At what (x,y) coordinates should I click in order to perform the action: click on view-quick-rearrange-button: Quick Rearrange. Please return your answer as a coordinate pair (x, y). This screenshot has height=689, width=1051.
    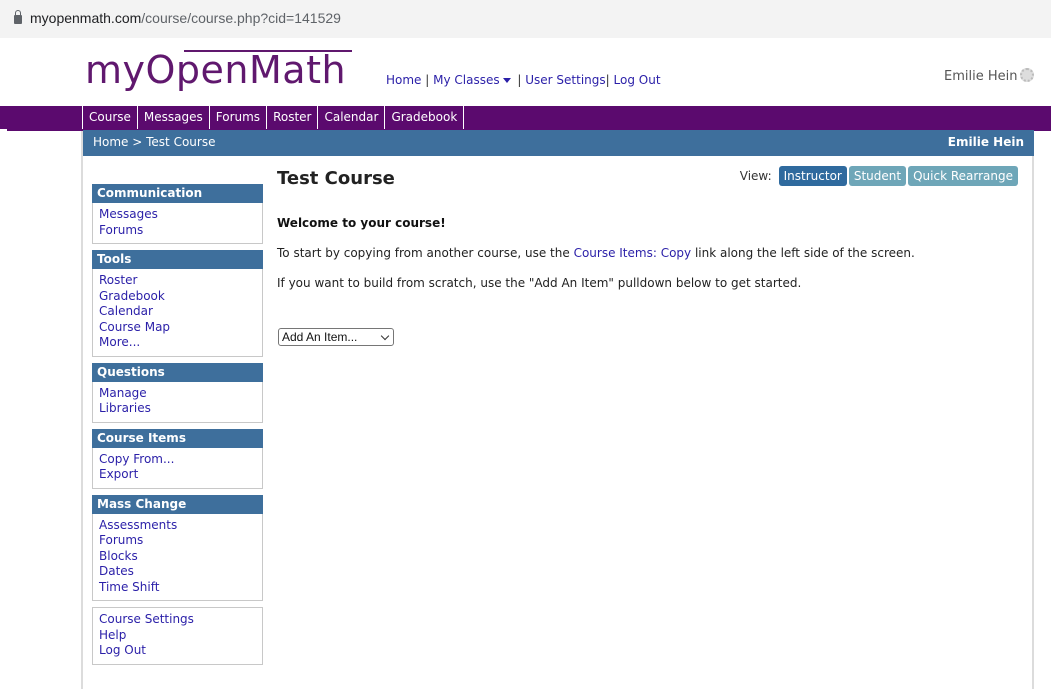
    Looking at the image, I should click on (963, 176).